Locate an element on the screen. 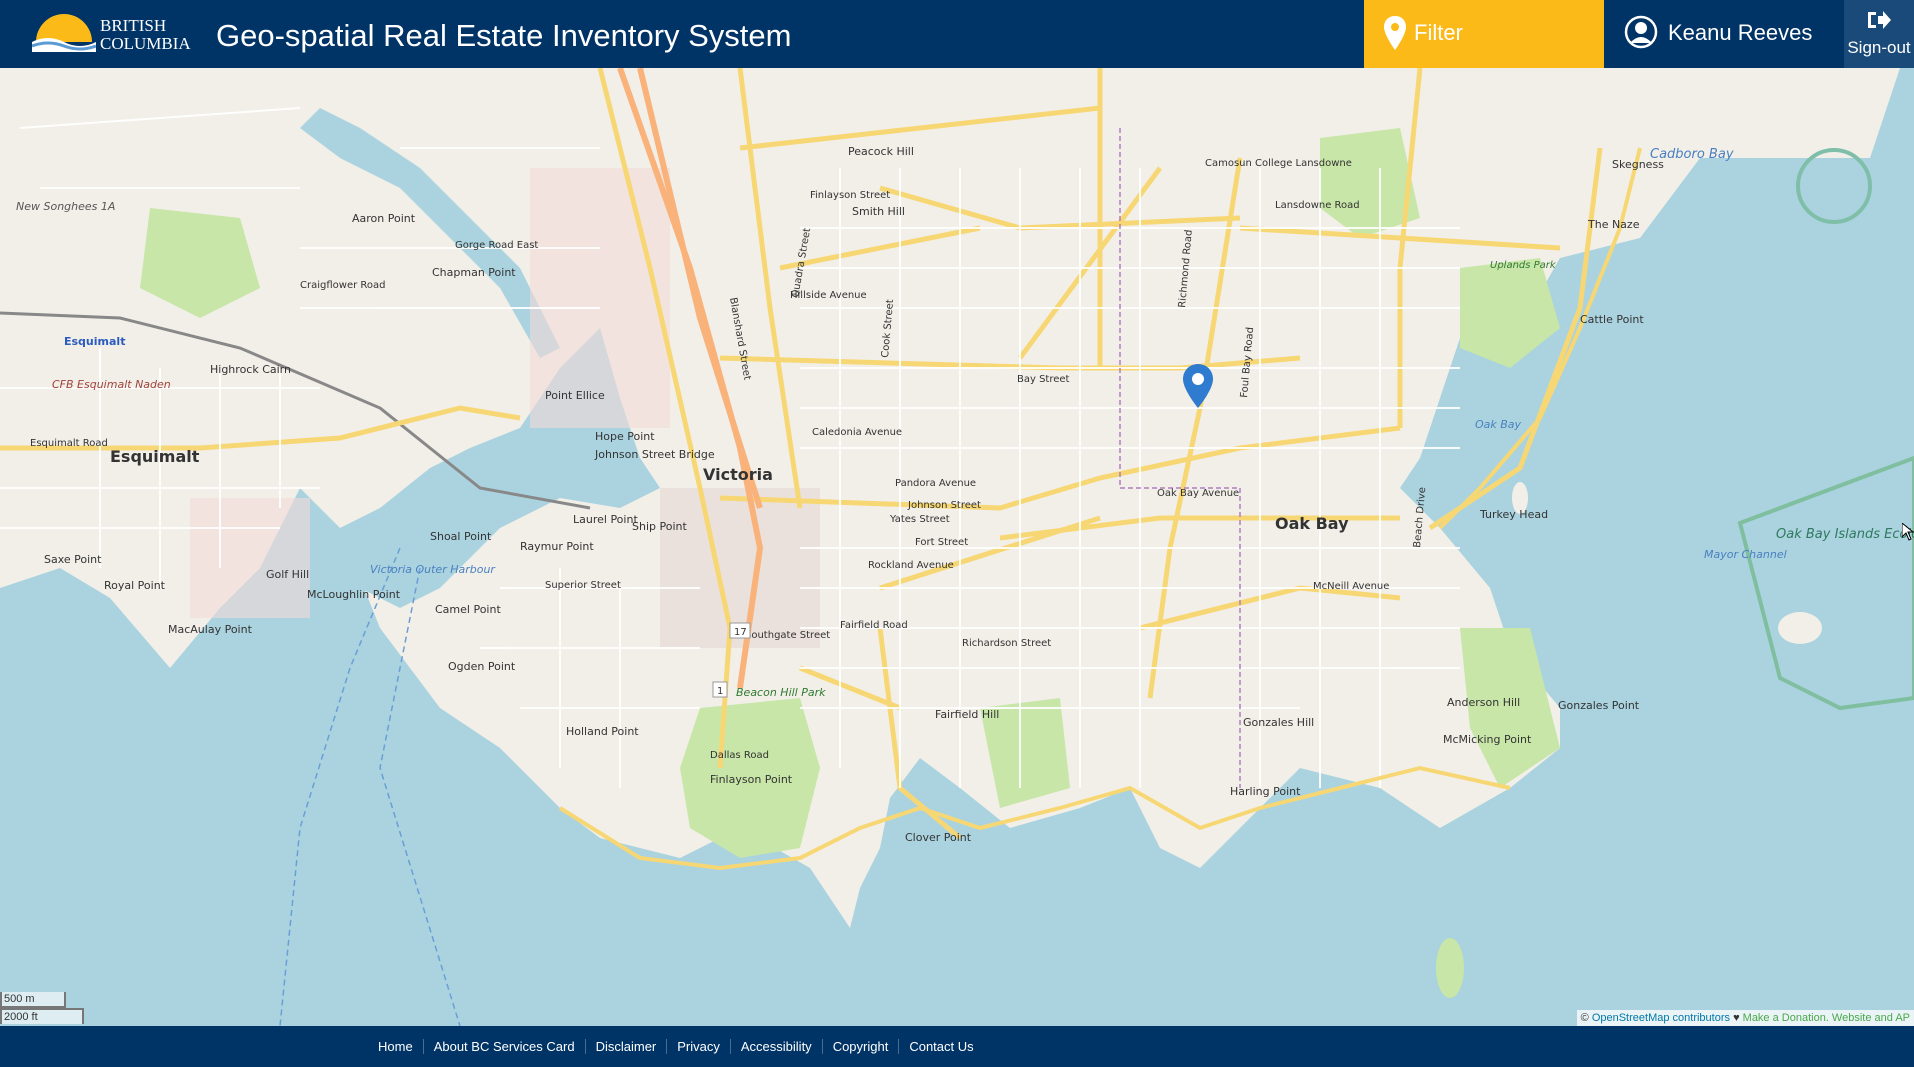  island-trial is located at coordinates (1450, 968).